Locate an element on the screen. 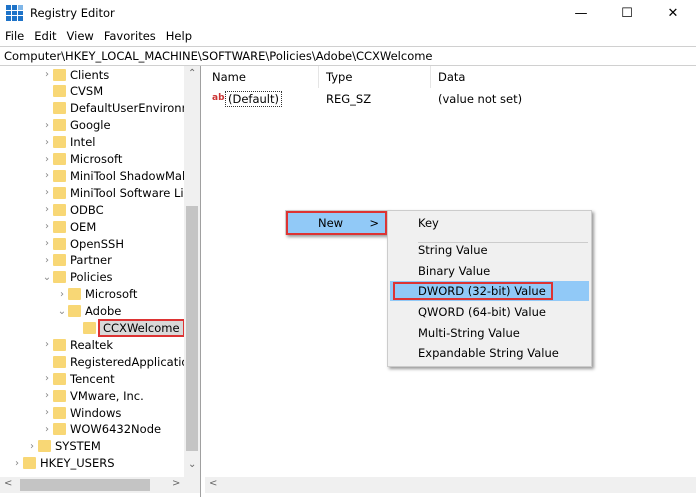 The image size is (696, 497). column-data: Data is located at coordinates (563, 77).